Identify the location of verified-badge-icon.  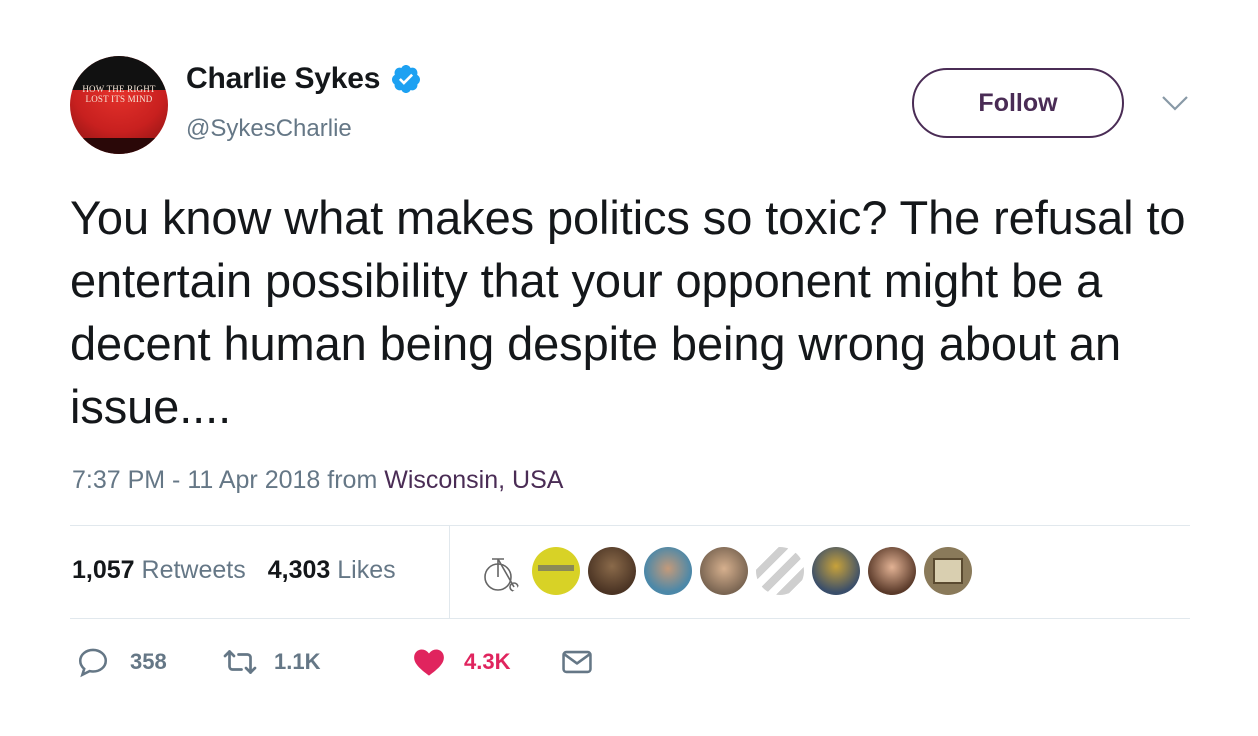
(406, 79).